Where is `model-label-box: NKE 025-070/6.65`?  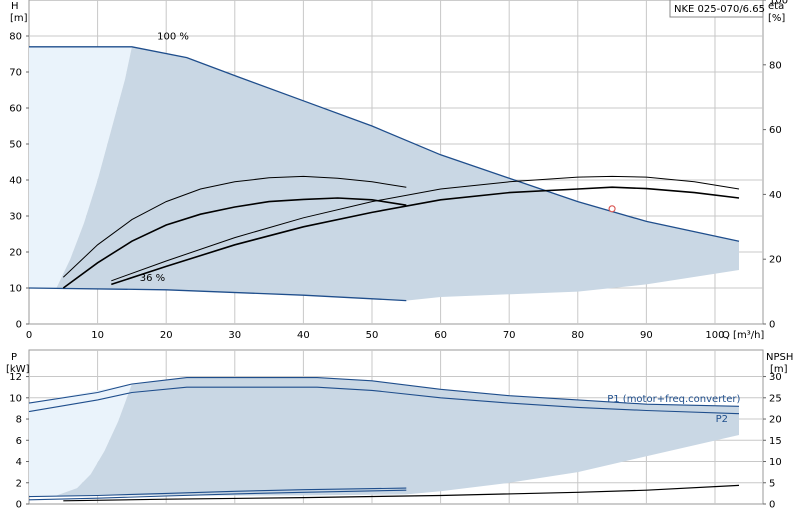
model-label-box: NKE 025-070/6.65 is located at coordinates (717, 9).